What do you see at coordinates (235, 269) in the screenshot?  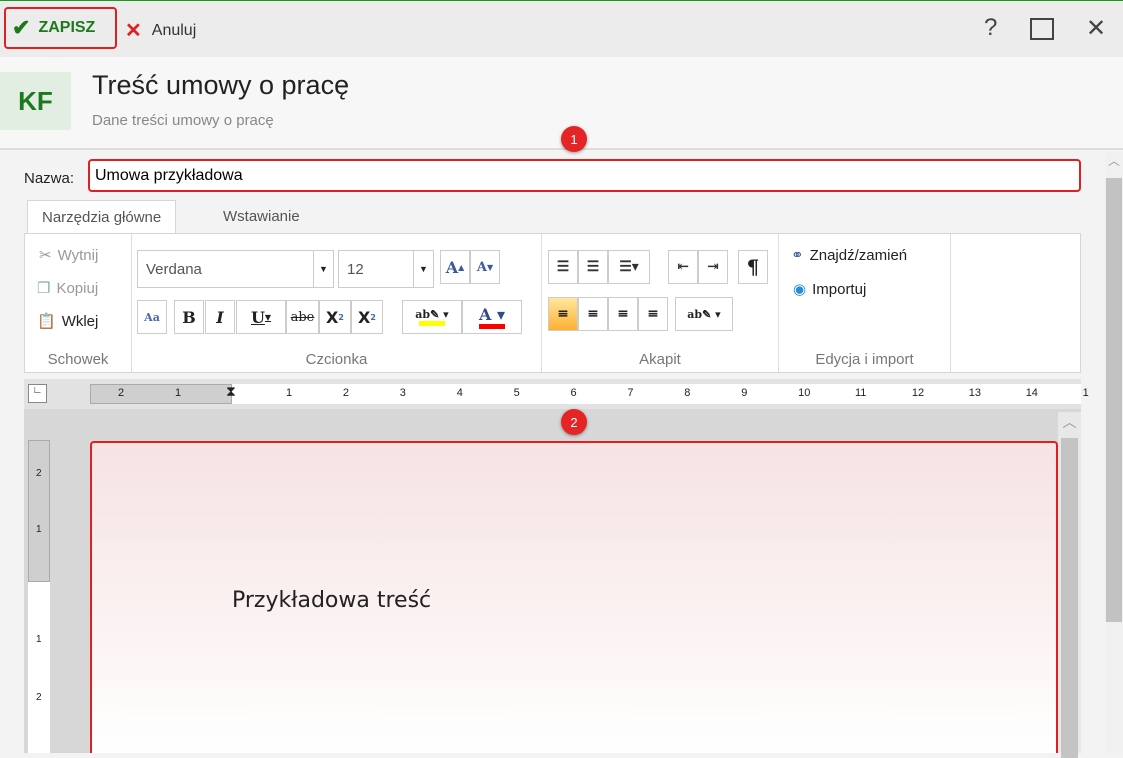 I see `font-family-select: Verdana ▼` at bounding box center [235, 269].